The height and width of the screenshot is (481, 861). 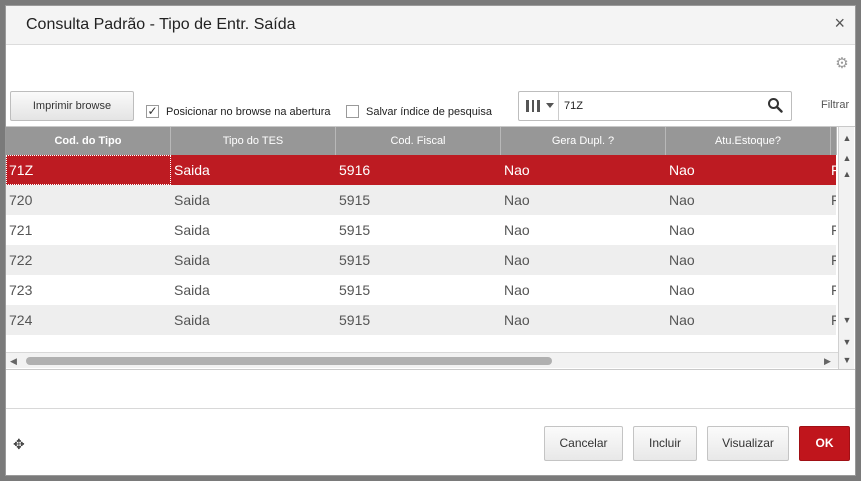 I want to click on print-browse-button: Imprimir browse, so click(x=72, y=106).